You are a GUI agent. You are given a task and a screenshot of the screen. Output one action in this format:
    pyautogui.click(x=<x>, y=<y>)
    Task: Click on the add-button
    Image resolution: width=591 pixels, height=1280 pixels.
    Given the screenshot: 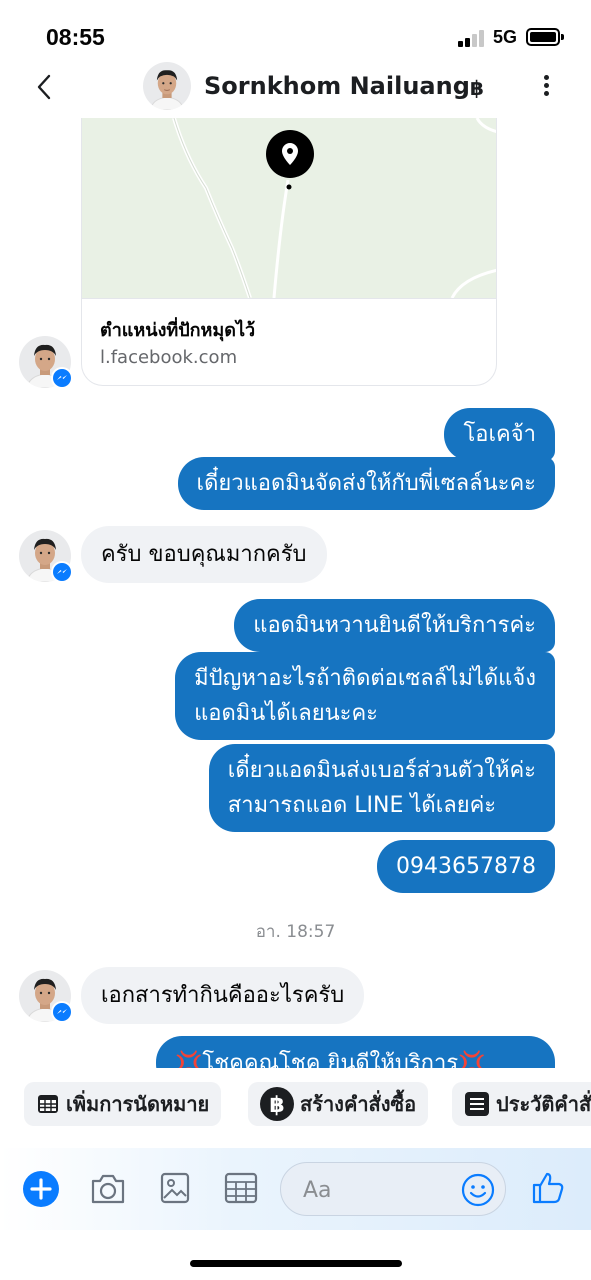 What is the action you would take?
    pyautogui.click(x=41, y=1191)
    